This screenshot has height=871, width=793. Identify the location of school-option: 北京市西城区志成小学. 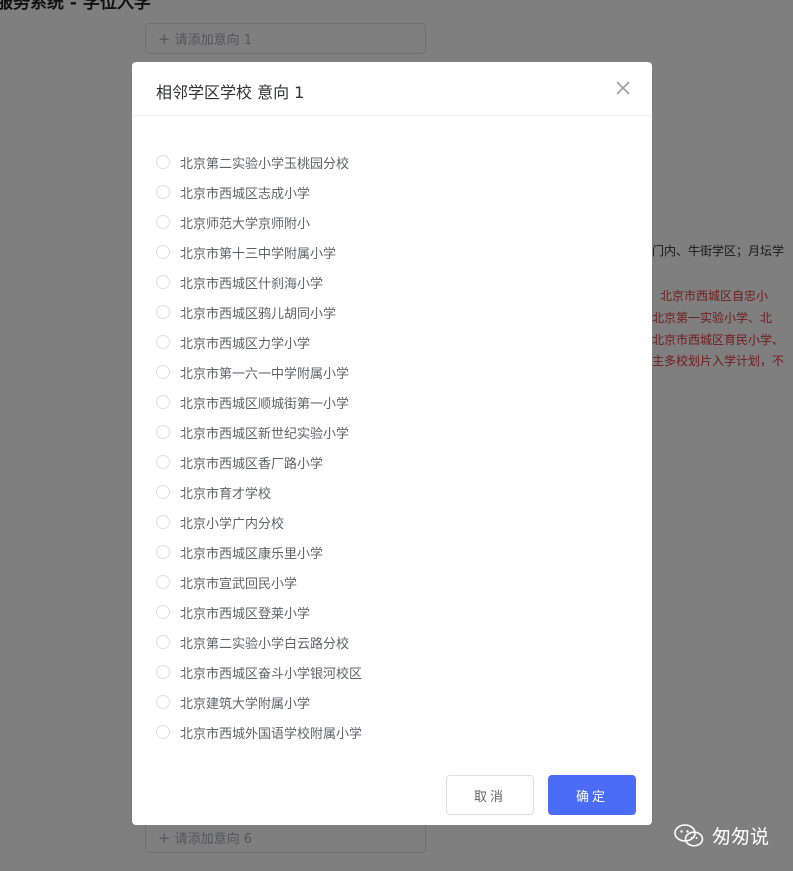
(259, 192).